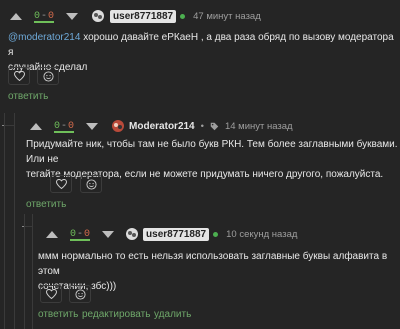 This screenshot has height=329, width=400. Describe the element at coordinates (116, 314) in the screenshot. I see `edit-link: редактировать` at that location.